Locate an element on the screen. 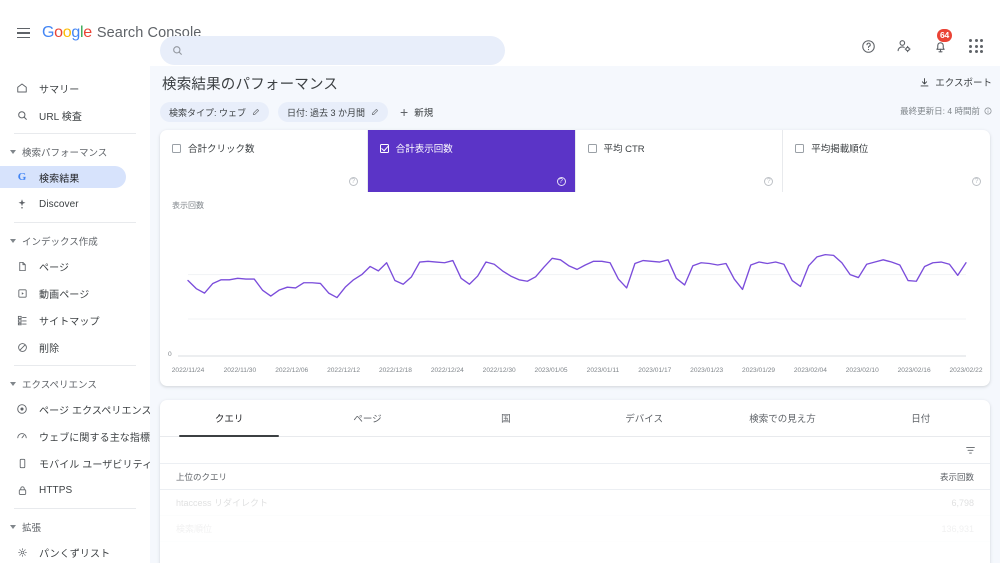 The width and height of the screenshot is (1000, 563). sidebar-item-summary: サマリー is located at coordinates (63, 88).